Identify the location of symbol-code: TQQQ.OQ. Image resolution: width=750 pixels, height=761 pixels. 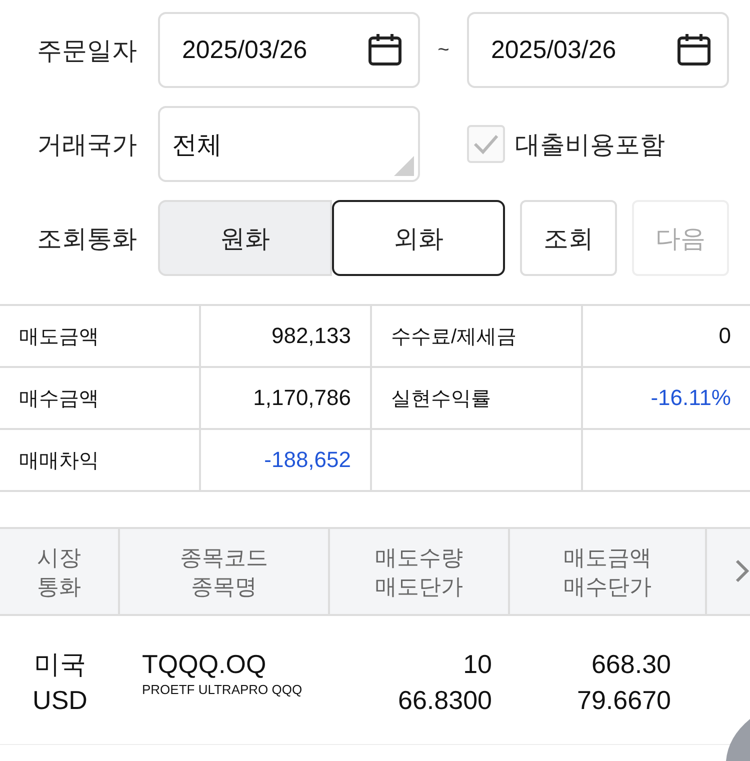
(204, 664).